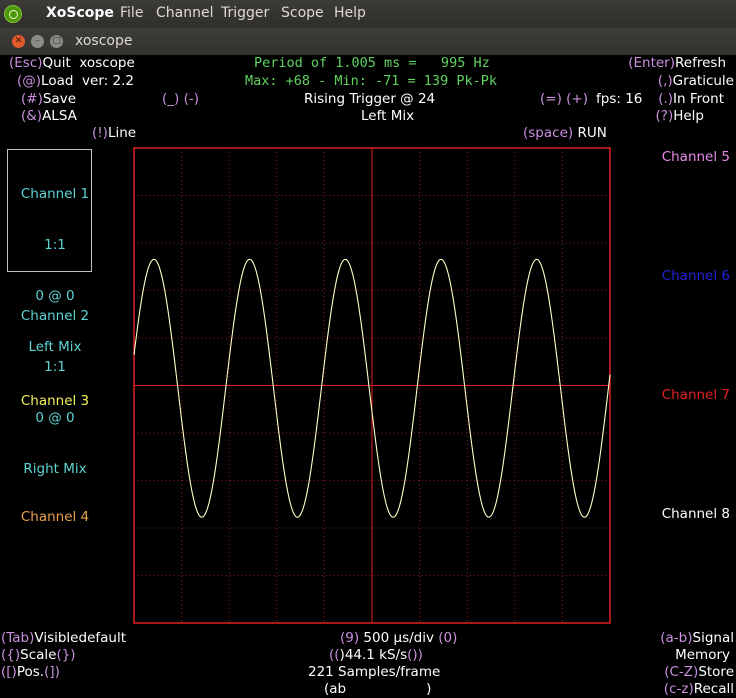  I want to click on menu-channel: Channel, so click(184, 13).